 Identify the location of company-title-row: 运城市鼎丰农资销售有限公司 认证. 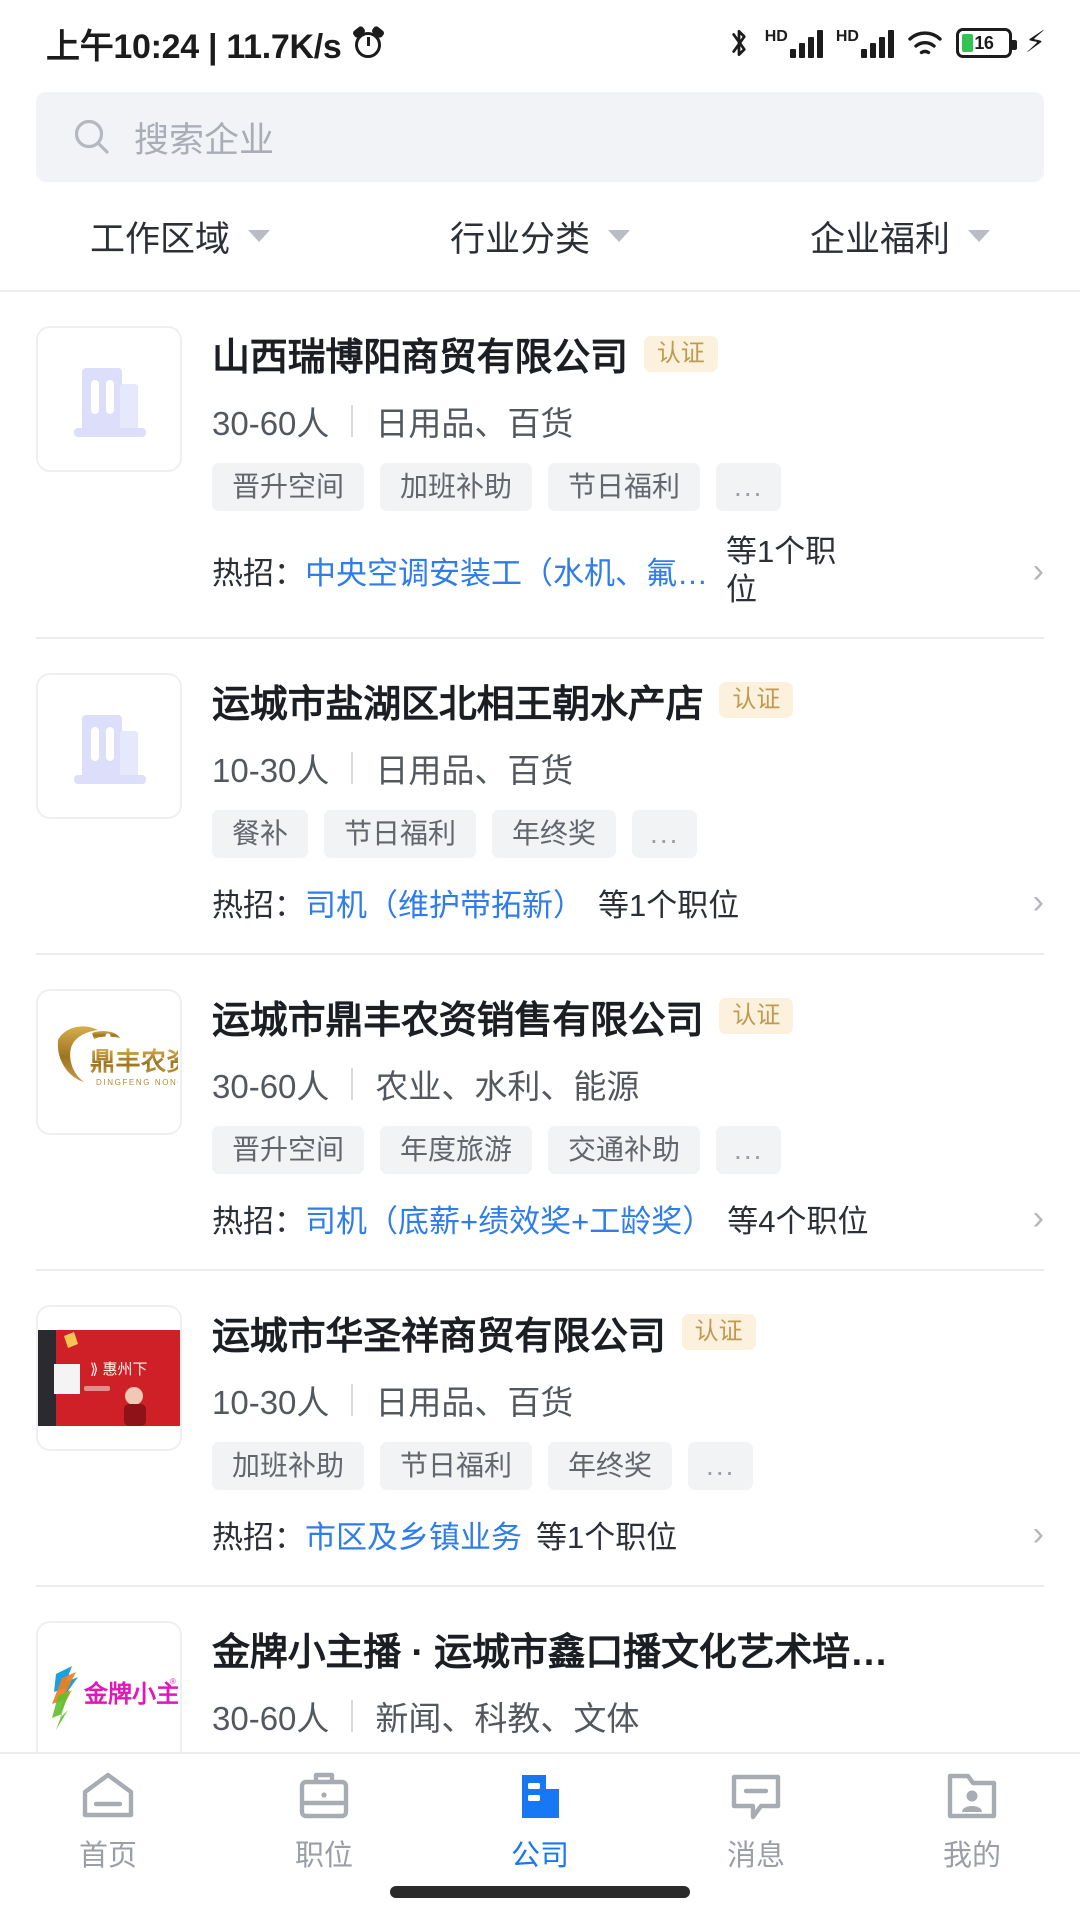
(628, 1016).